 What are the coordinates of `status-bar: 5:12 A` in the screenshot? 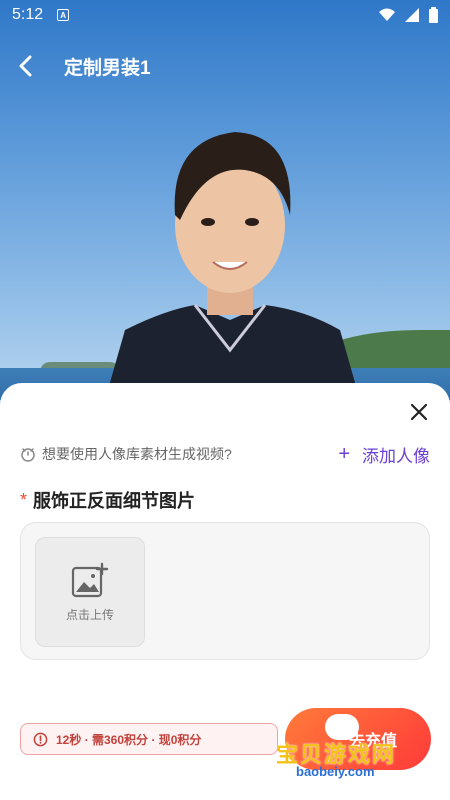 It's located at (225, 15).